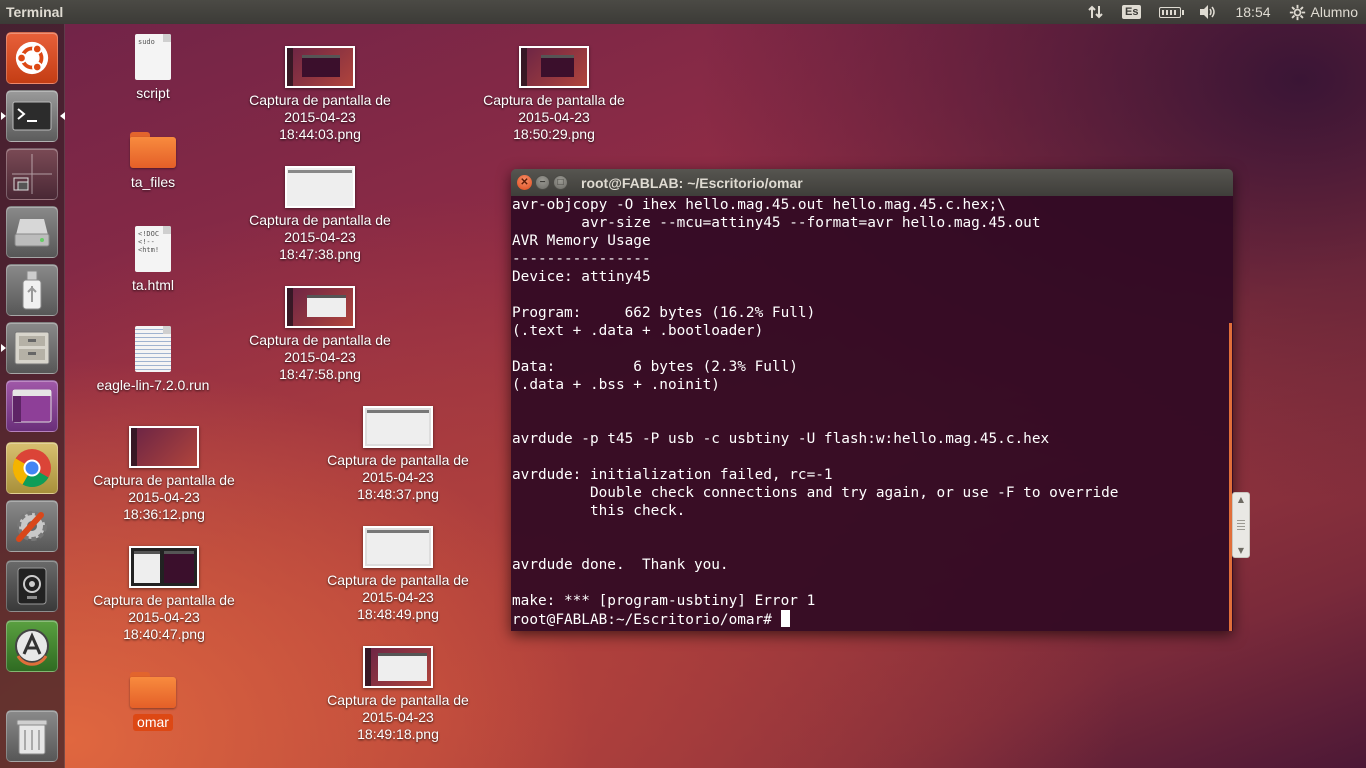 This screenshot has height=768, width=1366. Describe the element at coordinates (32, 406) in the screenshot. I see `ubuntu-window-icon` at that location.